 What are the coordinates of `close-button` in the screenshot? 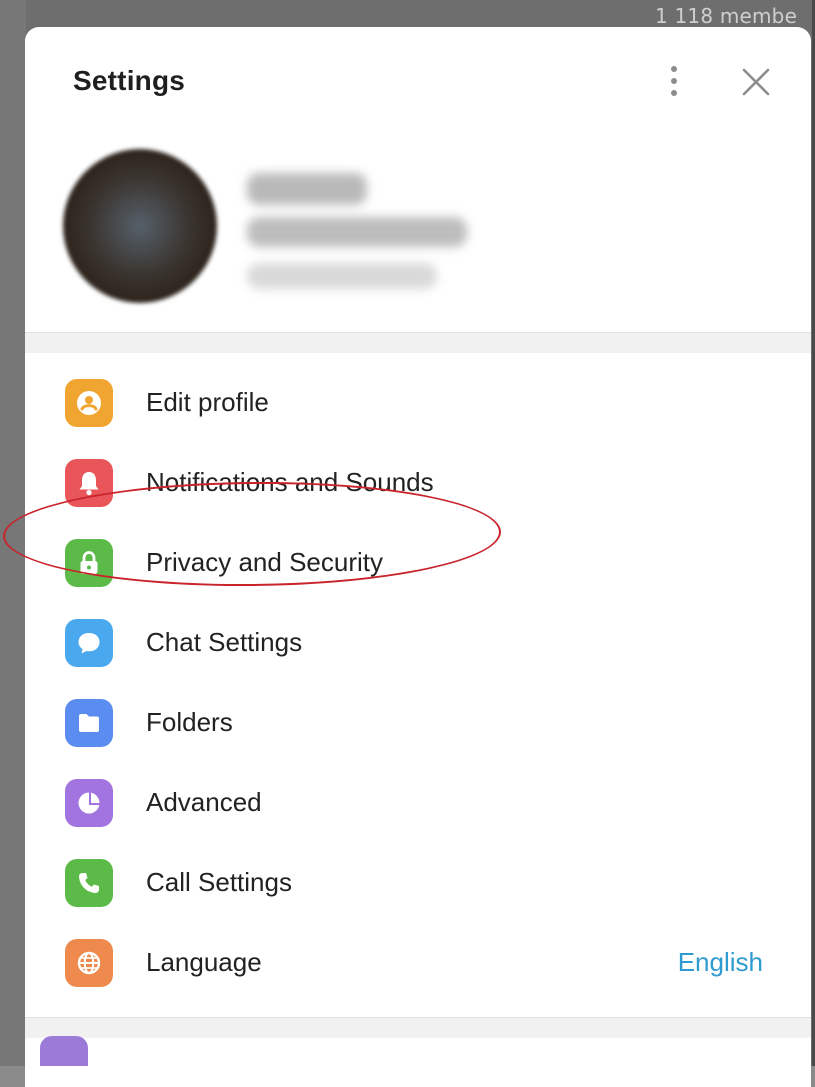 It's located at (756, 82).